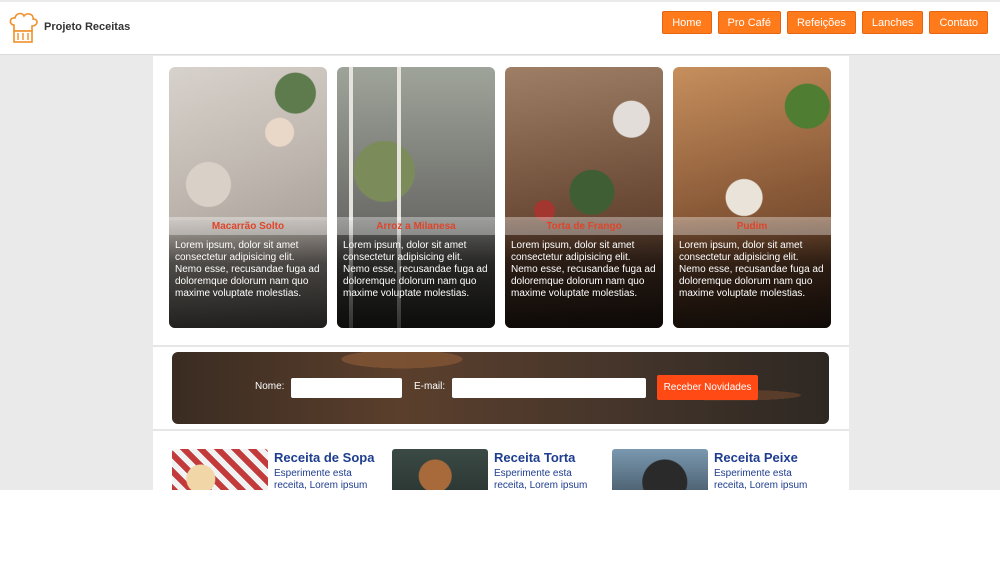 Image resolution: width=1000 pixels, height=563 pixels. I want to click on chef-hat-icon, so click(23, 28).